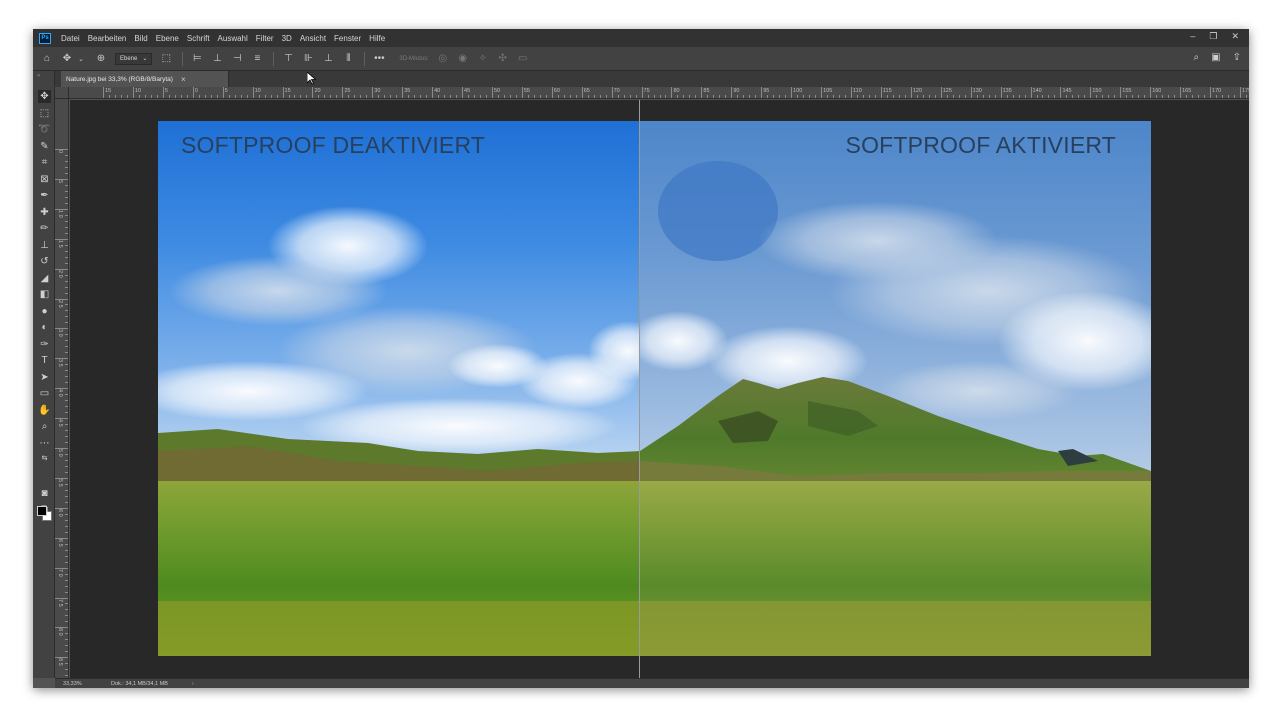 This screenshot has height=720, width=1280. I want to click on align-middle-icon: ⊪, so click(308, 59).